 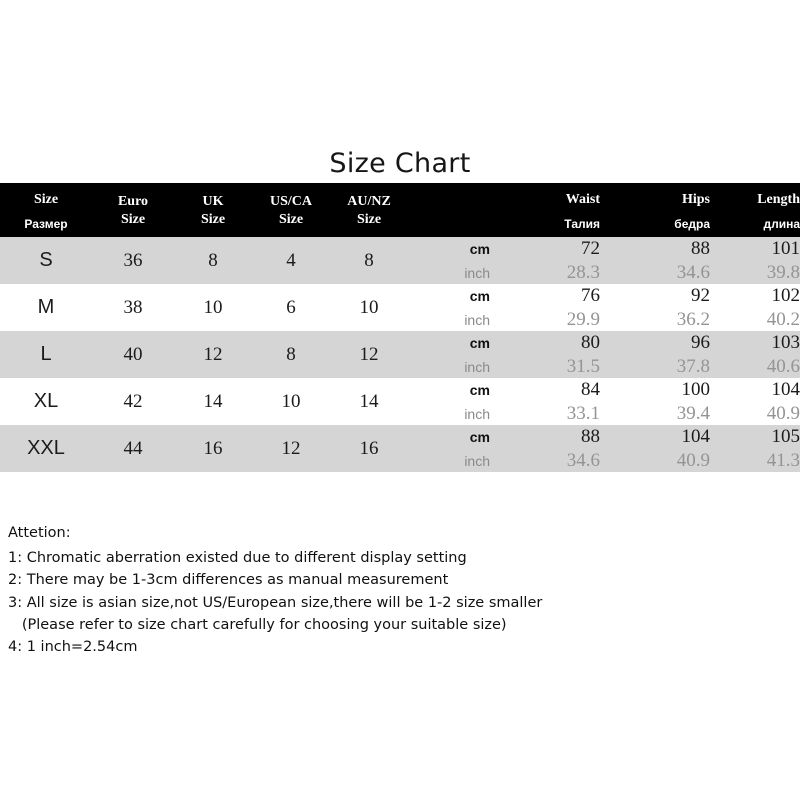 I want to click on row-waist-inch: 34.6, so click(x=545, y=460).